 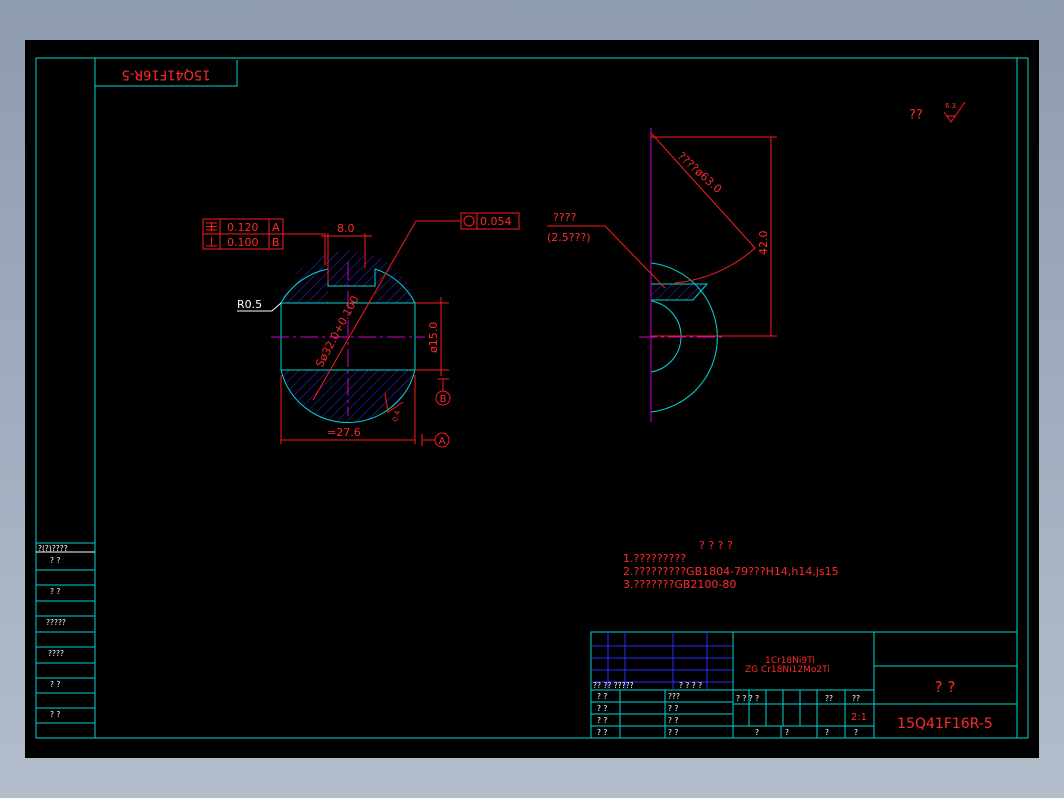 What do you see at coordinates (569, 237) in the screenshot?
I see `section-note: (2.5???)` at bounding box center [569, 237].